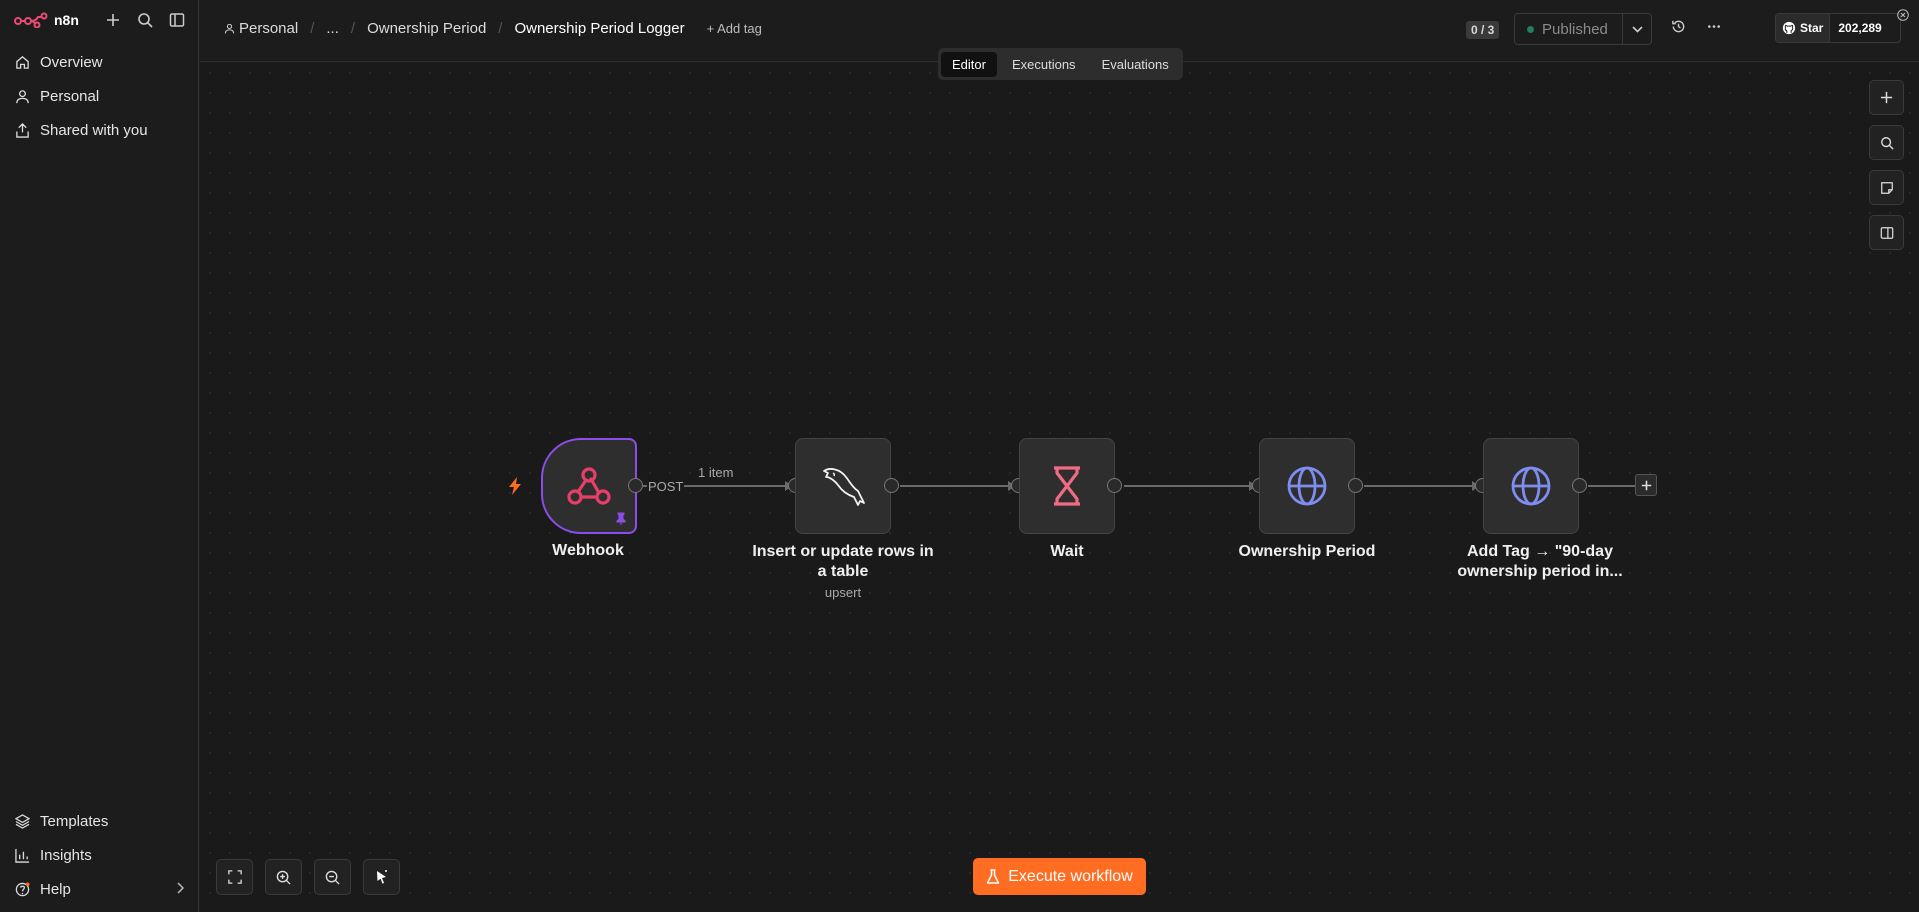  Describe the element at coordinates (843, 561) in the screenshot. I see `node-label: Insert or update rows in a table` at that location.